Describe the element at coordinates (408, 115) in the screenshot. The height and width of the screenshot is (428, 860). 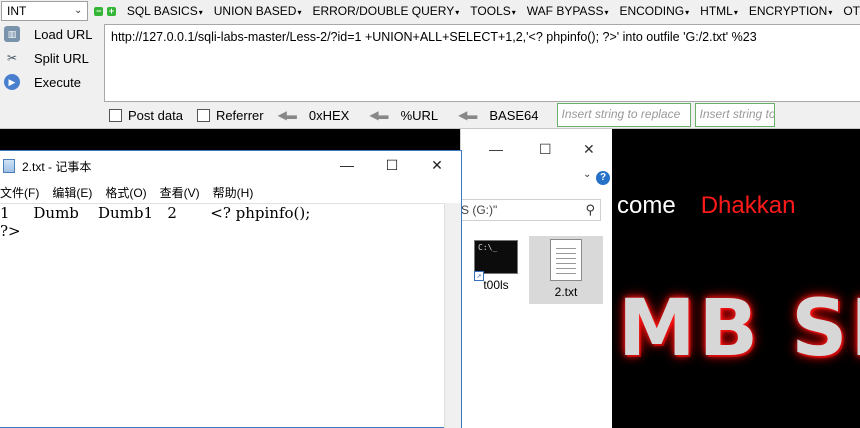
I see `url-encode-button: ◀▬ %URL` at that location.